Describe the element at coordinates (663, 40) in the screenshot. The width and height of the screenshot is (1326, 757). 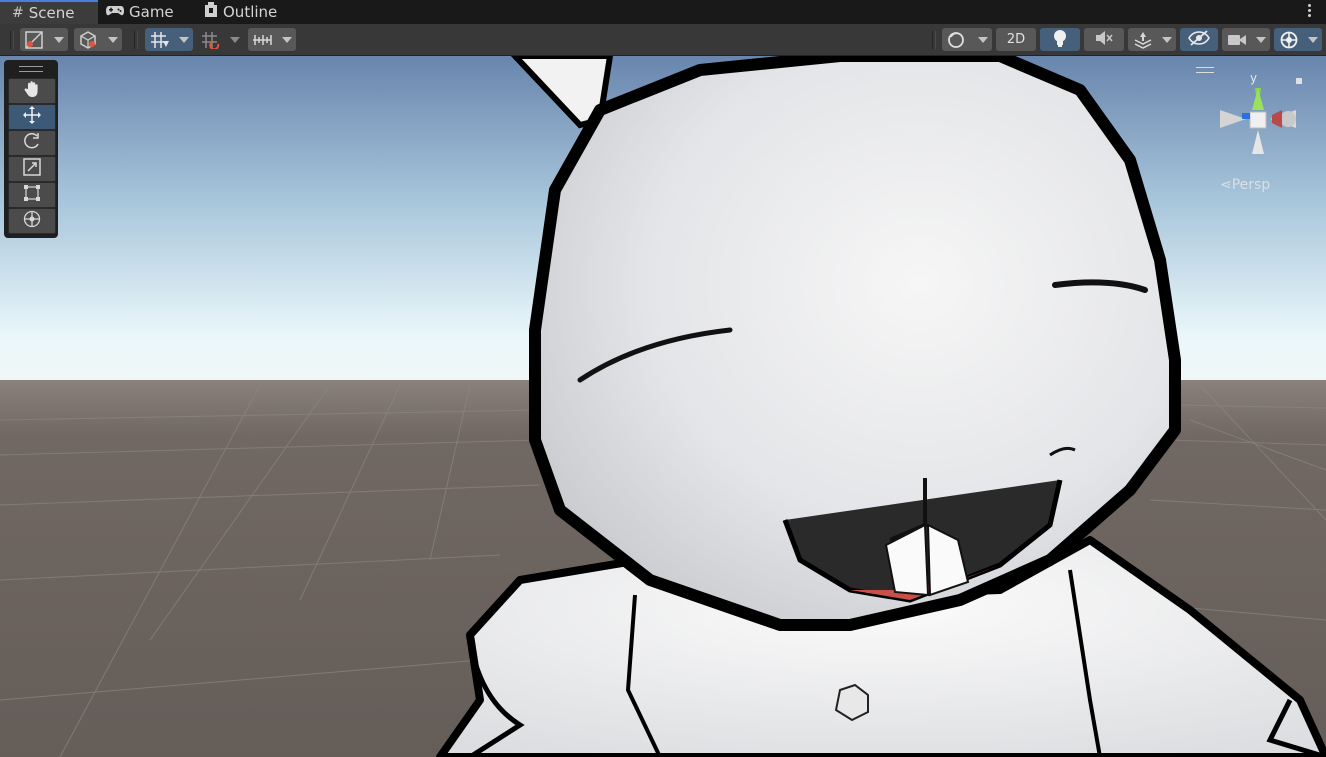
I see `scene-toolbar: 2D` at that location.